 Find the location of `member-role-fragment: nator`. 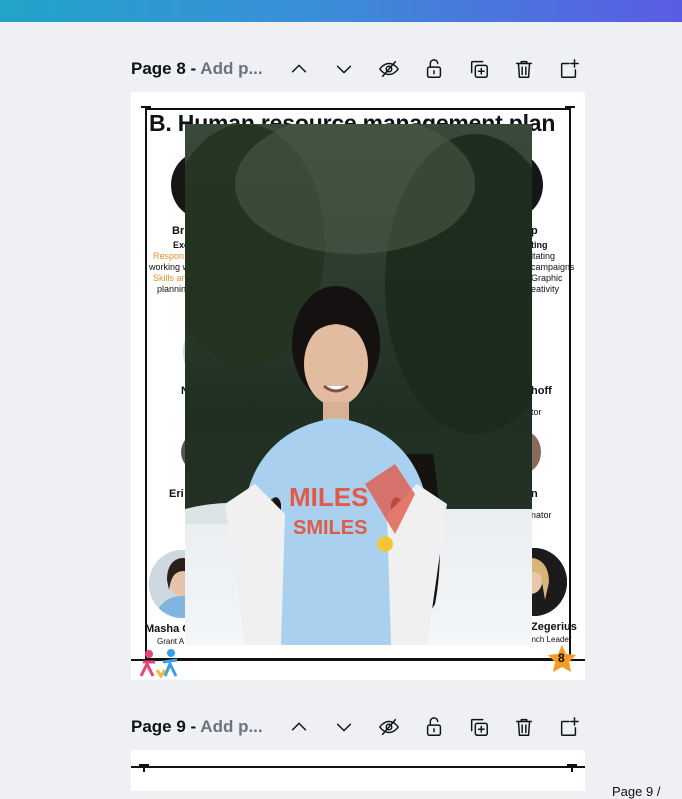

member-role-fragment: nator is located at coordinates (541, 515).